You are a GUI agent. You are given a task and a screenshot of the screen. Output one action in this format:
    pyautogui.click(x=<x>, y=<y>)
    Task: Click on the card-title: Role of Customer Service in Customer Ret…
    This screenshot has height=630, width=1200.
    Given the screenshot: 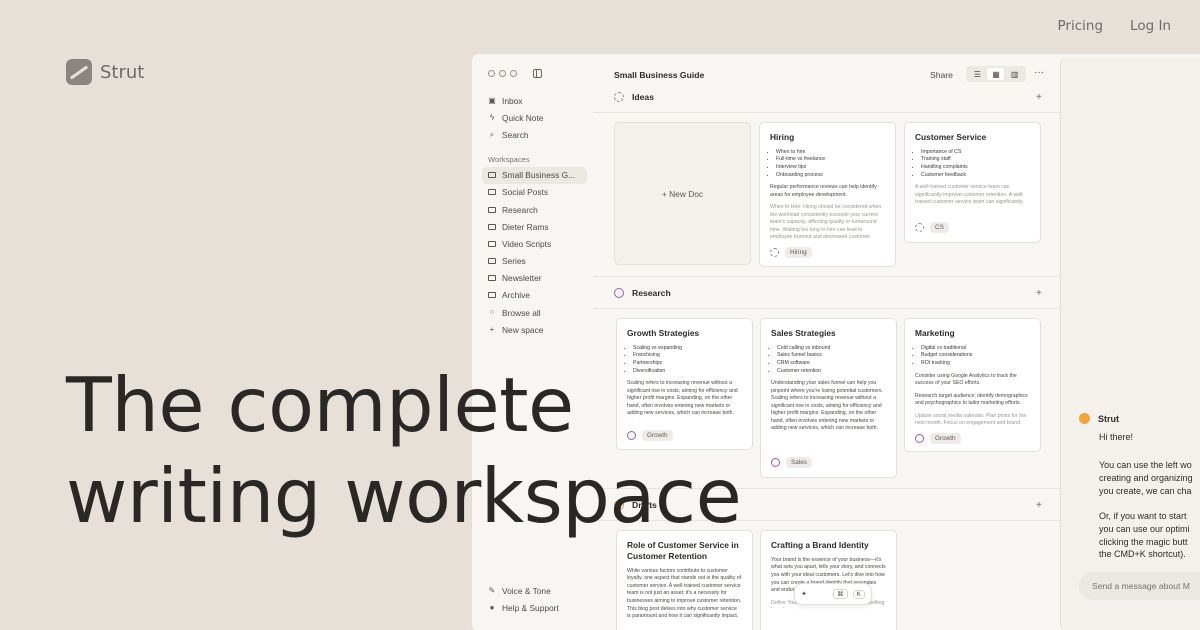 What is the action you would take?
    pyautogui.click(x=683, y=550)
    